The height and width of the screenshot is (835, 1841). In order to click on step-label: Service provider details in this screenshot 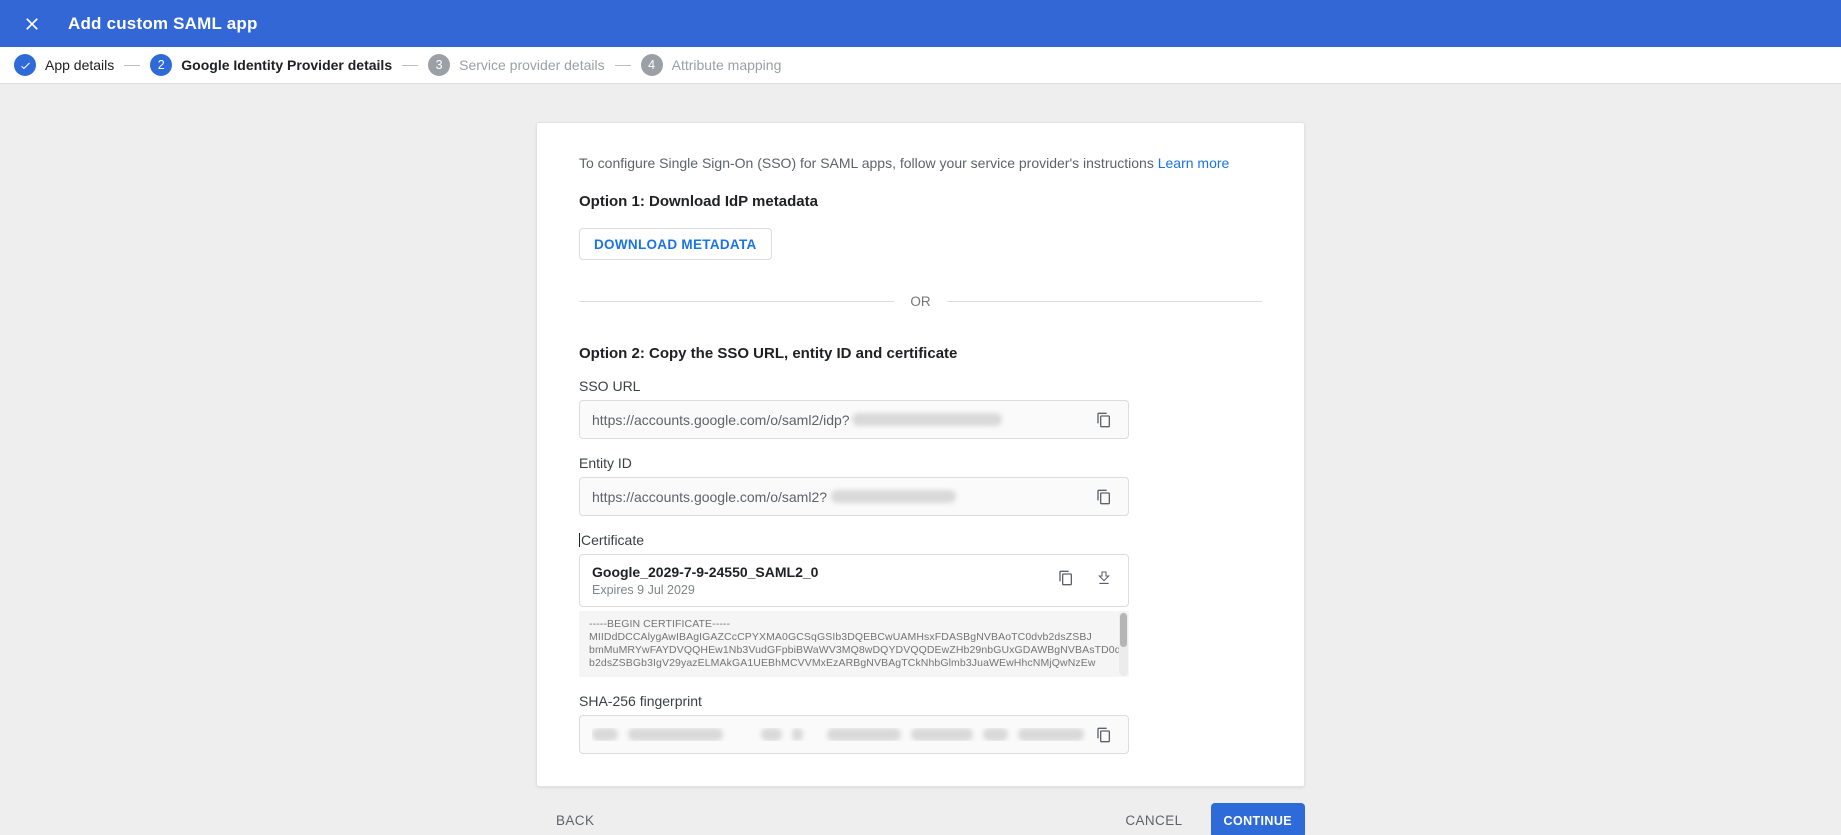, I will do `click(532, 65)`.